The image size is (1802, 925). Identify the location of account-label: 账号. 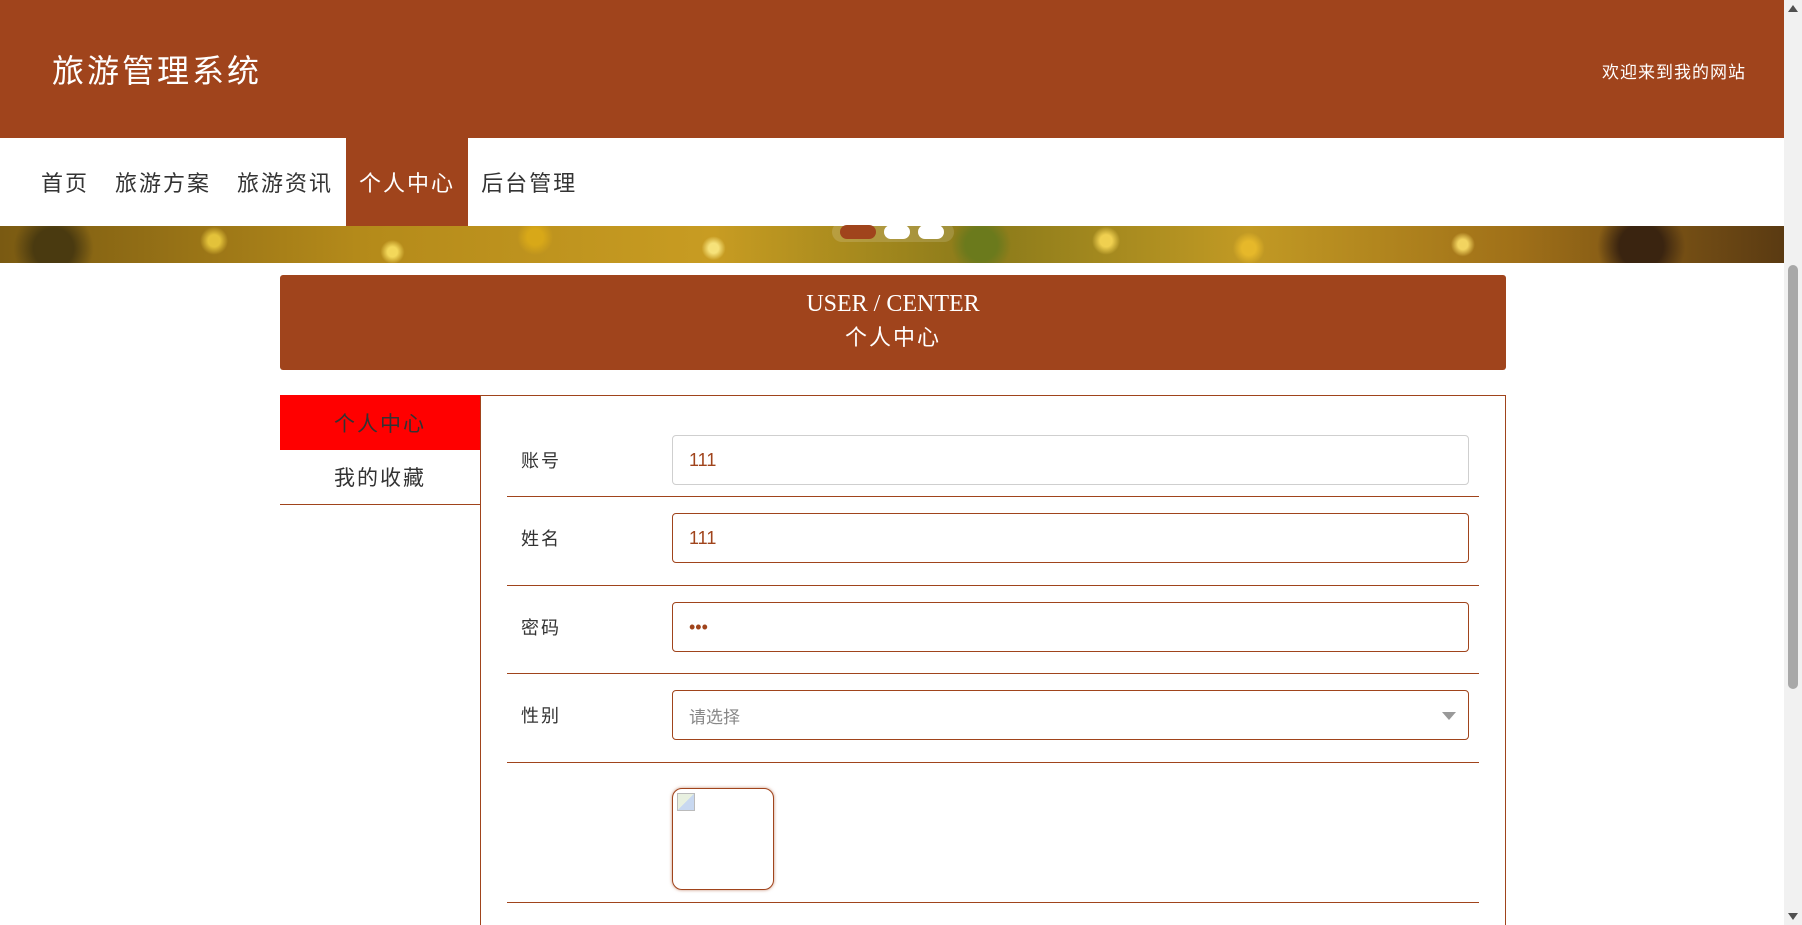
(541, 461).